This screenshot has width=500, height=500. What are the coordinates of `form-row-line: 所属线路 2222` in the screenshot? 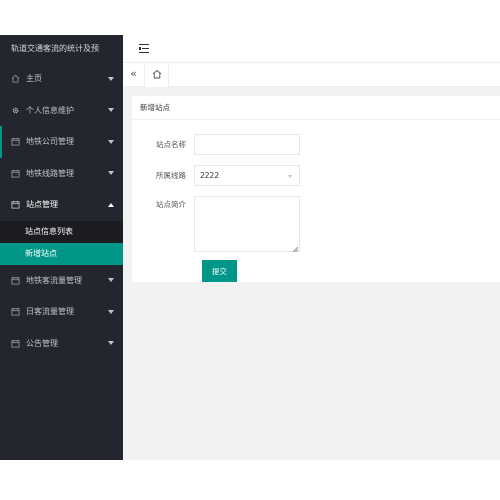 It's located at (216, 175).